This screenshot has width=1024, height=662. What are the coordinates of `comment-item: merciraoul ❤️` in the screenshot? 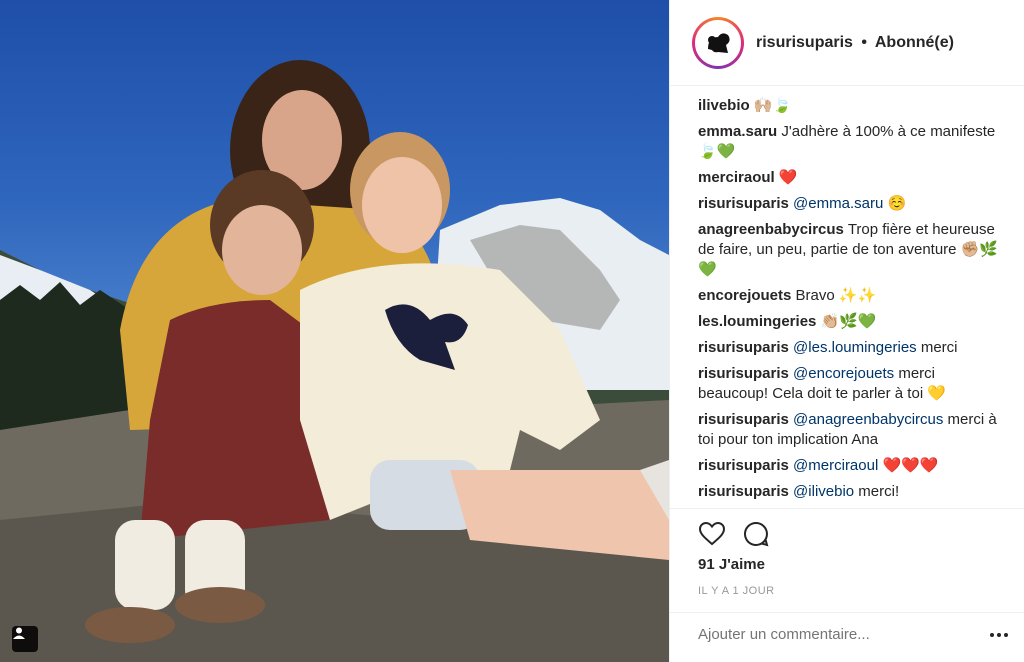 It's located at (849, 178).